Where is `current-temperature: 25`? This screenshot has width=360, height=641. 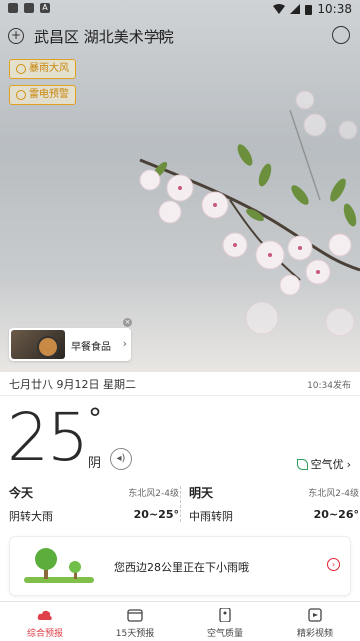
current-temperature: 25 is located at coordinates (48, 437).